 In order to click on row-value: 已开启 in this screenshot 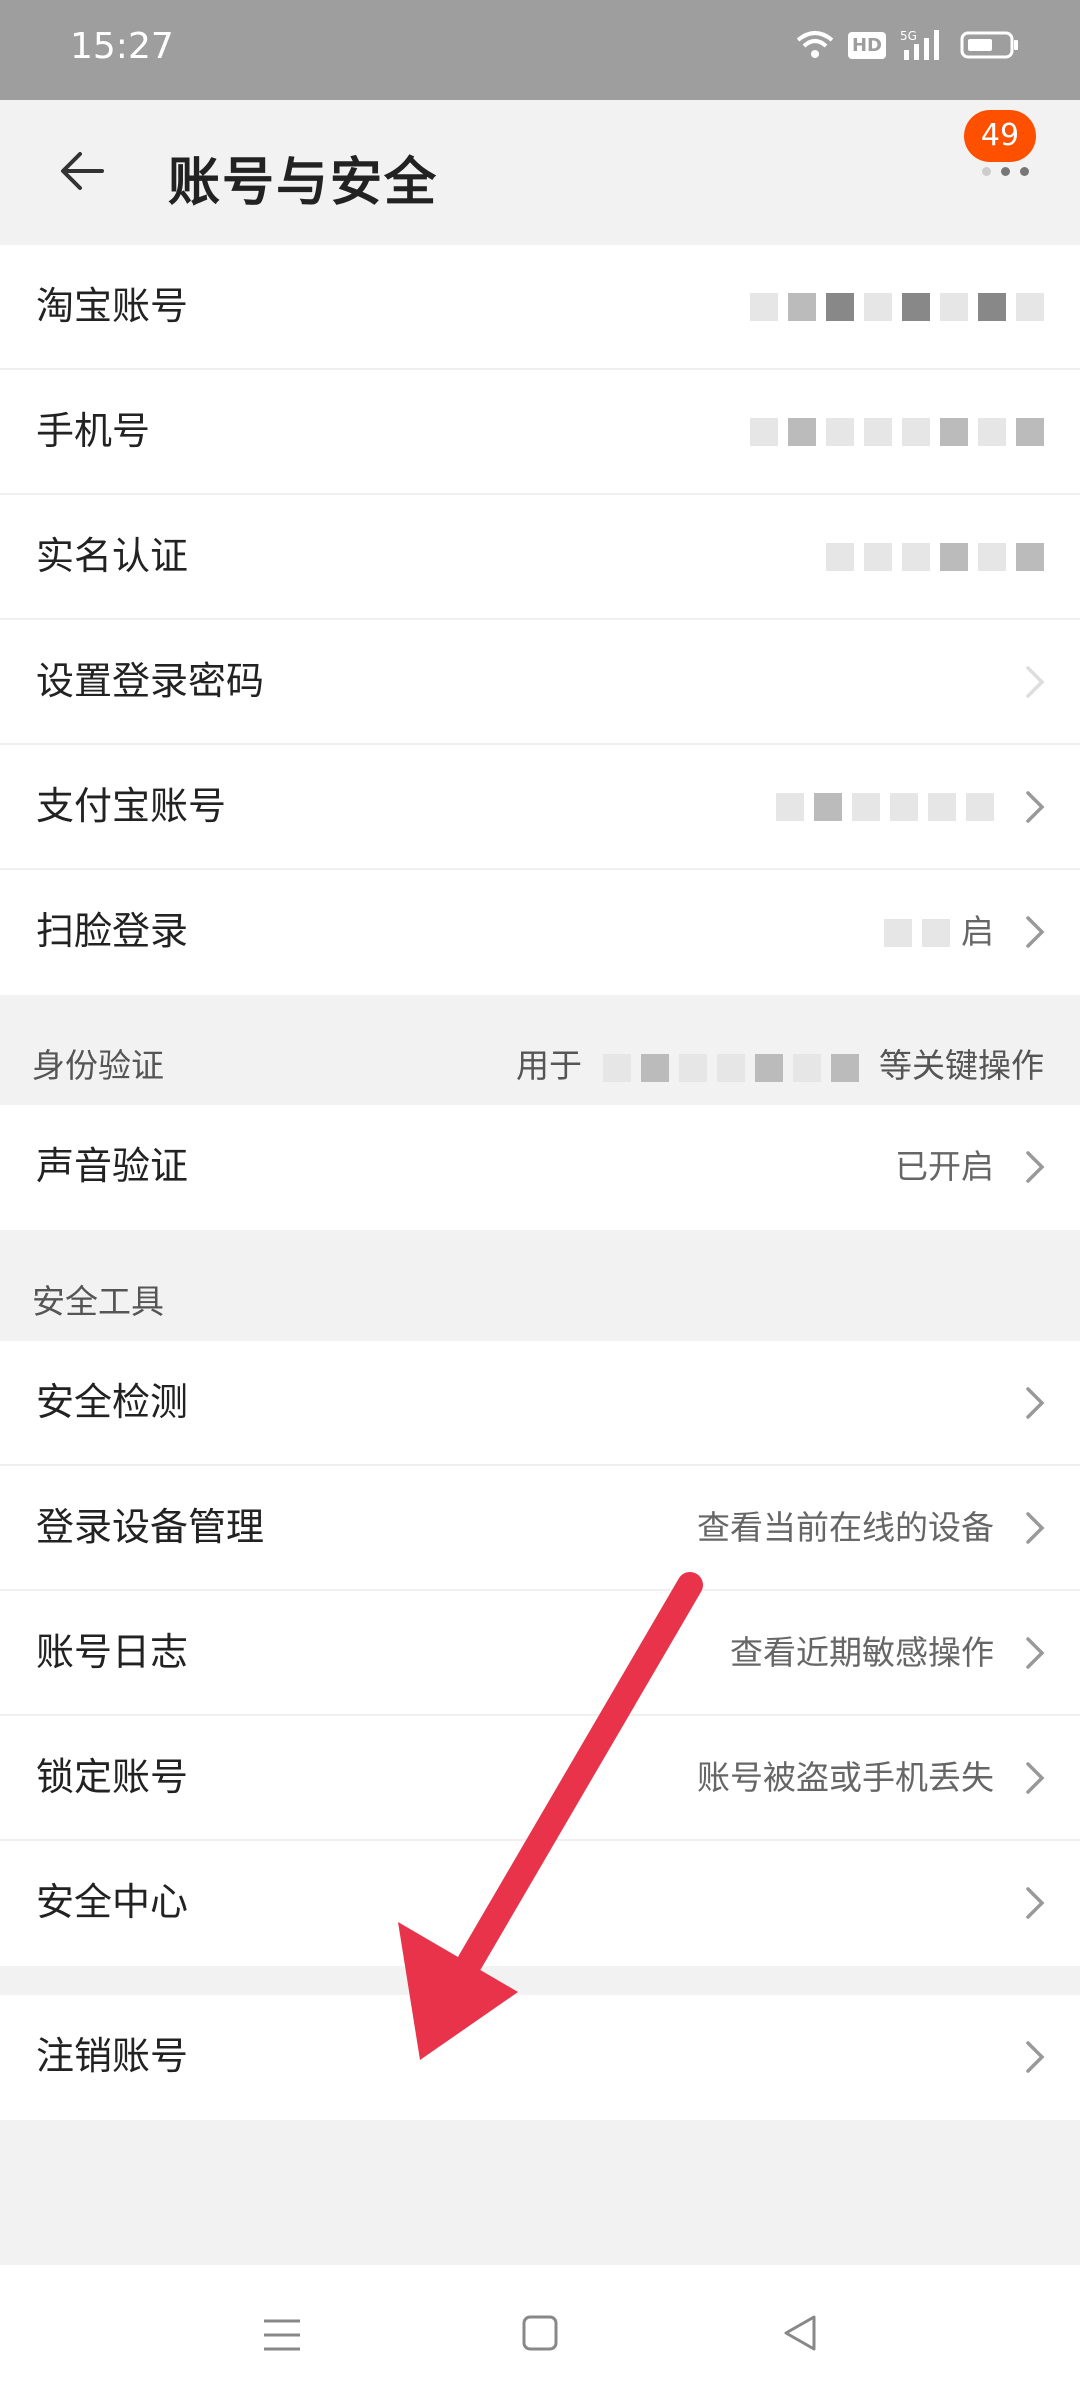, I will do `click(944, 1166)`.